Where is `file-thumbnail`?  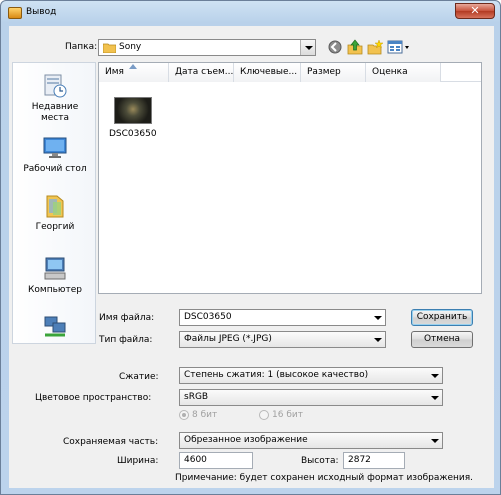
file-thumbnail is located at coordinates (133, 110).